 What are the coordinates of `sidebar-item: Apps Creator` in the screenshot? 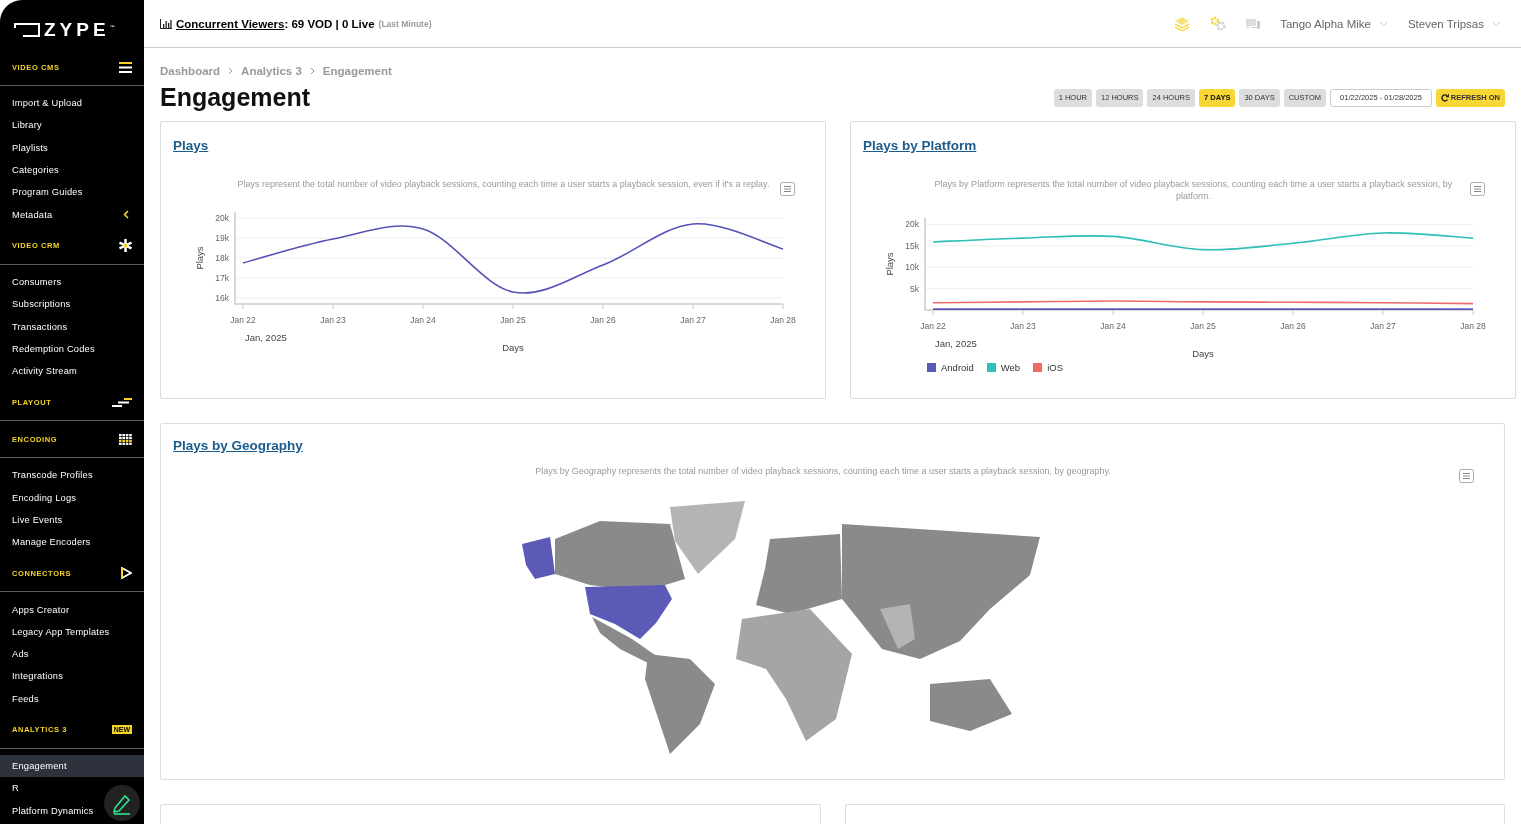 It's located at (41, 609).